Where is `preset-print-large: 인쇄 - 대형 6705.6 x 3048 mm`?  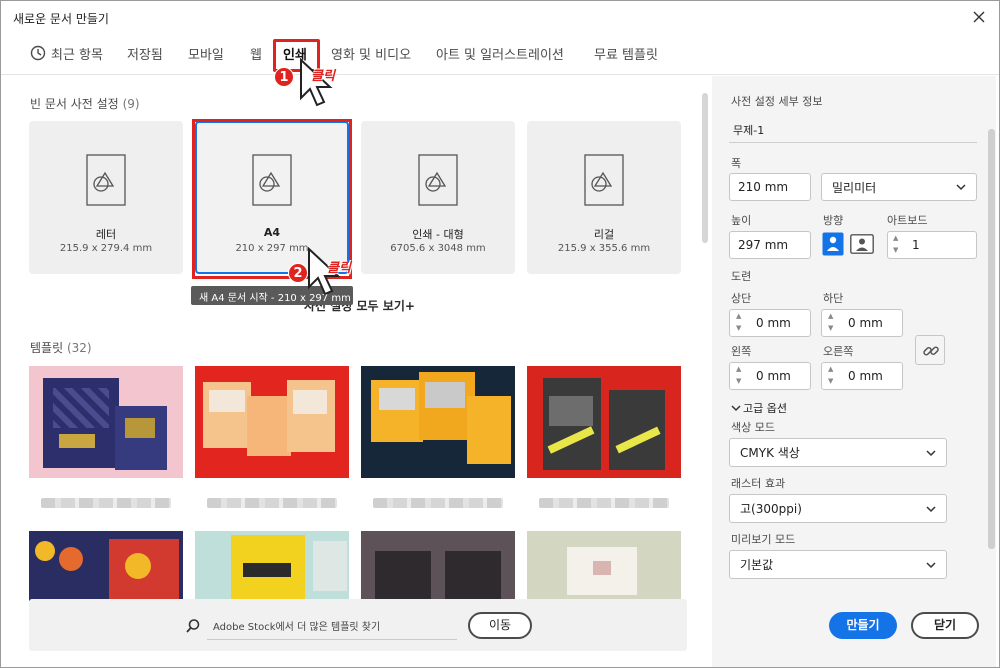 preset-print-large: 인쇄 - 대형 6705.6 x 3048 mm is located at coordinates (438, 197).